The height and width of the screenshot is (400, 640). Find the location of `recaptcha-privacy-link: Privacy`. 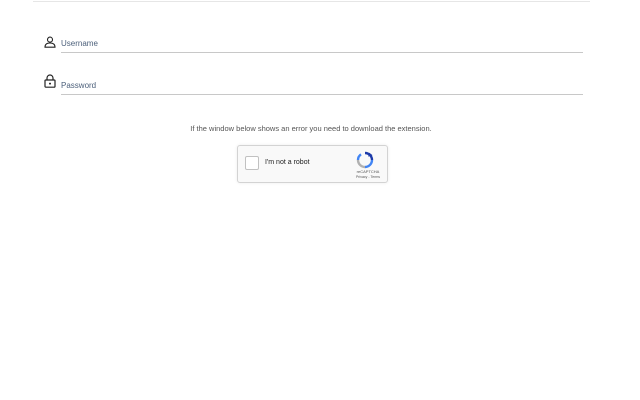

recaptcha-privacy-link: Privacy is located at coordinates (361, 177).